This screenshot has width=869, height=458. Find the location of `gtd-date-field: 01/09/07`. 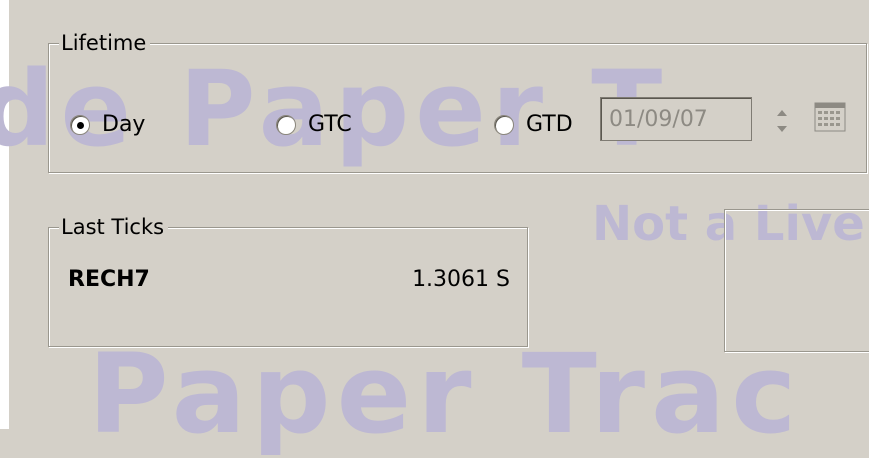

gtd-date-field: 01/09/07 is located at coordinates (676, 119).